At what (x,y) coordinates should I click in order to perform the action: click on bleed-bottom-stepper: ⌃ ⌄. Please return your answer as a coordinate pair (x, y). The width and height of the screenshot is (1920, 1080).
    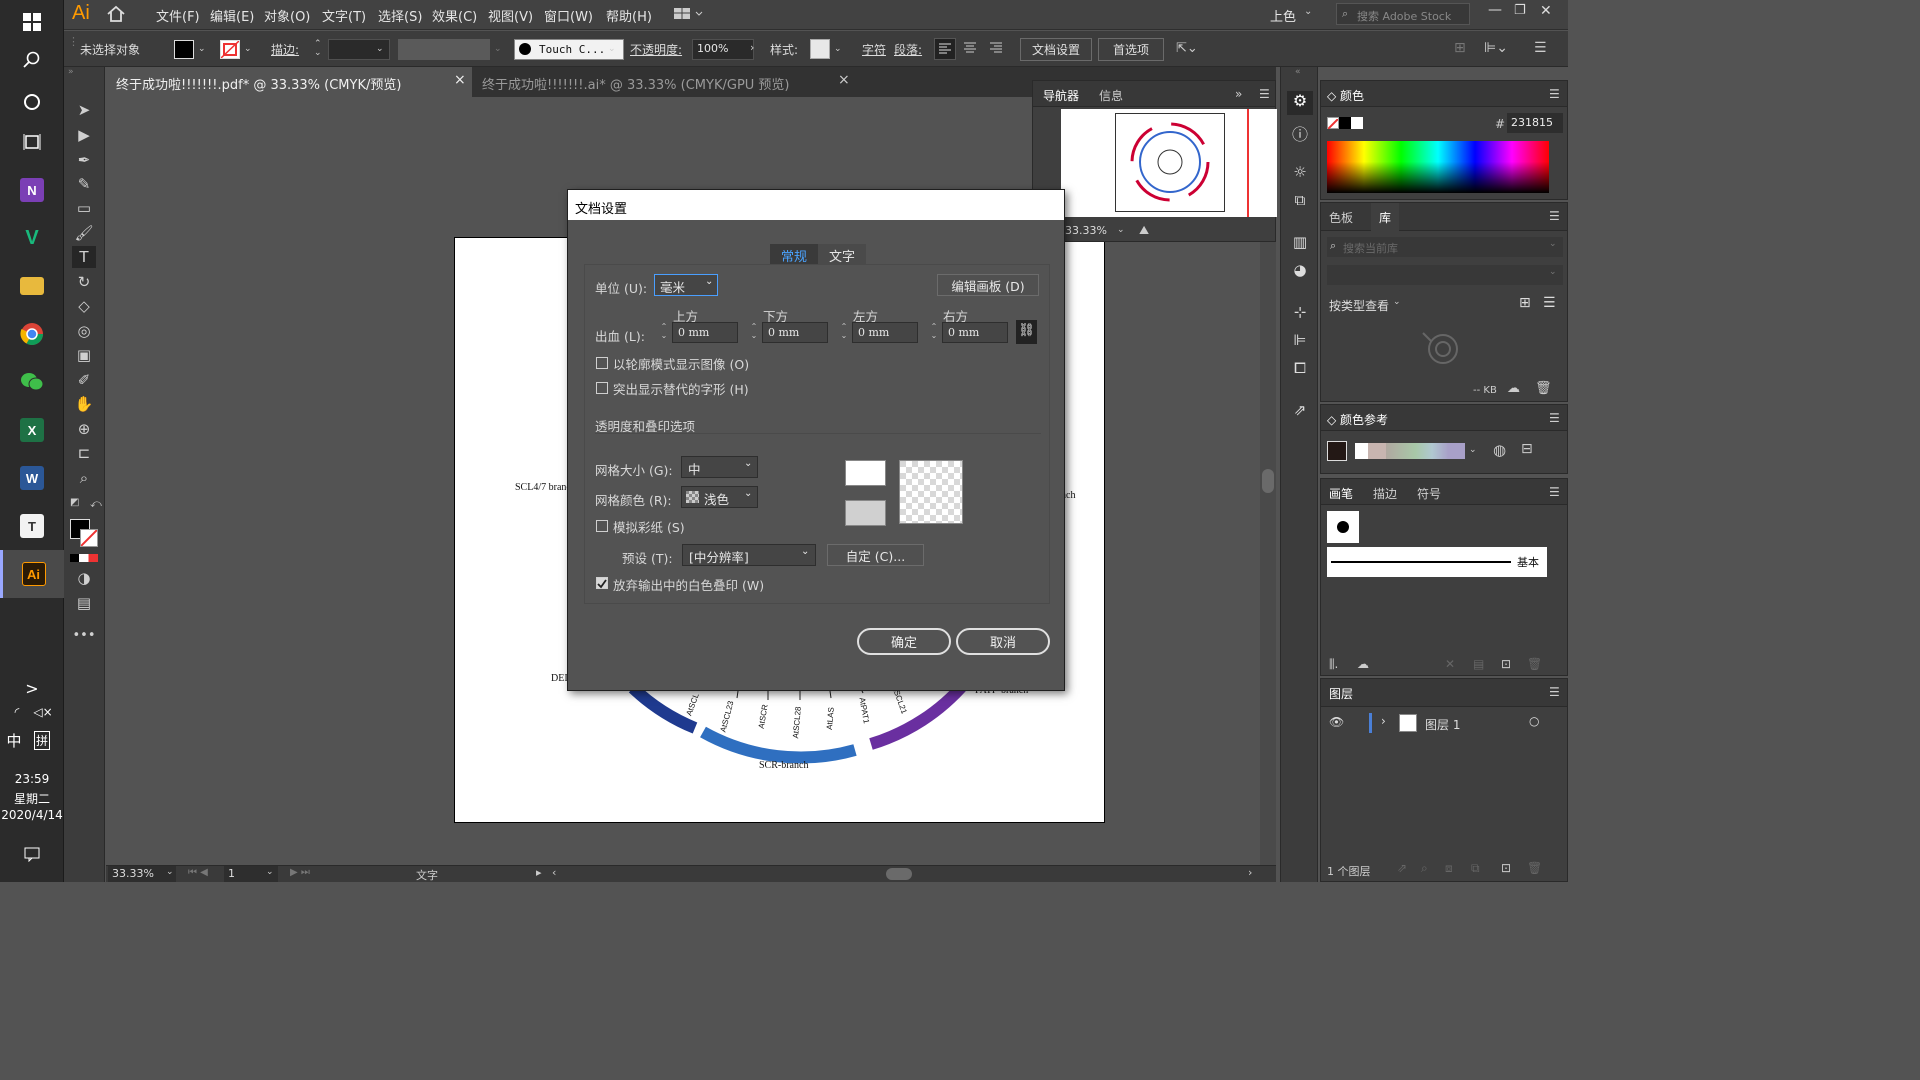
    Looking at the image, I should click on (754, 332).